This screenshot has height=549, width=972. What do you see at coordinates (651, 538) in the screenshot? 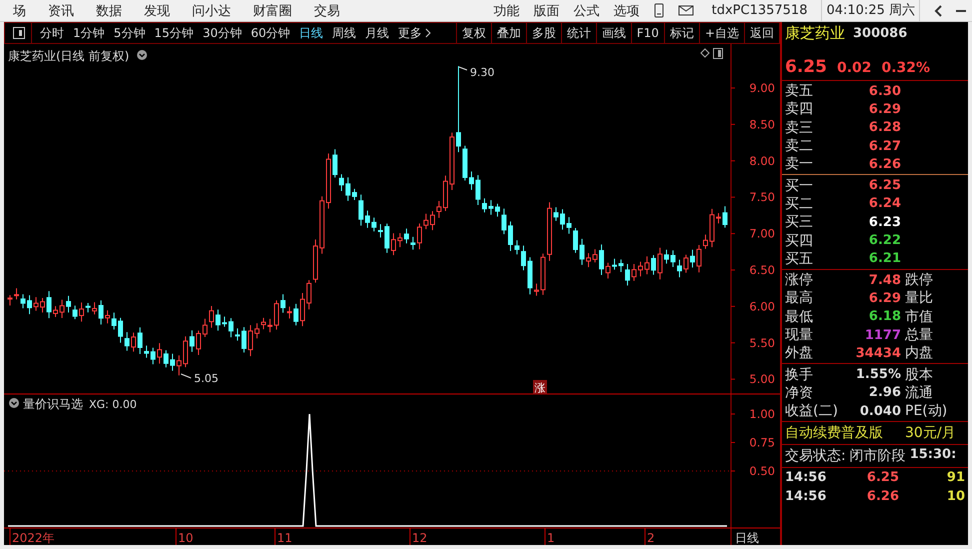
I see `date-axis-label: 2` at bounding box center [651, 538].